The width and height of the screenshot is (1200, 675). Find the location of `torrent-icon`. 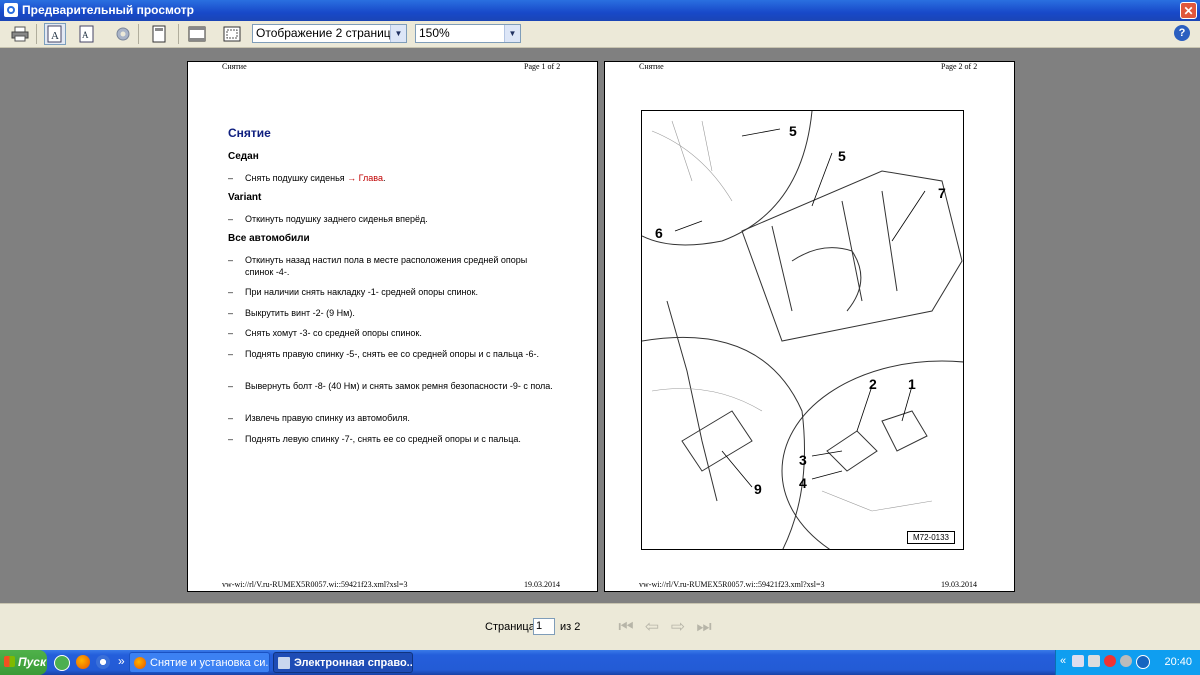

torrent-icon is located at coordinates (62, 663).